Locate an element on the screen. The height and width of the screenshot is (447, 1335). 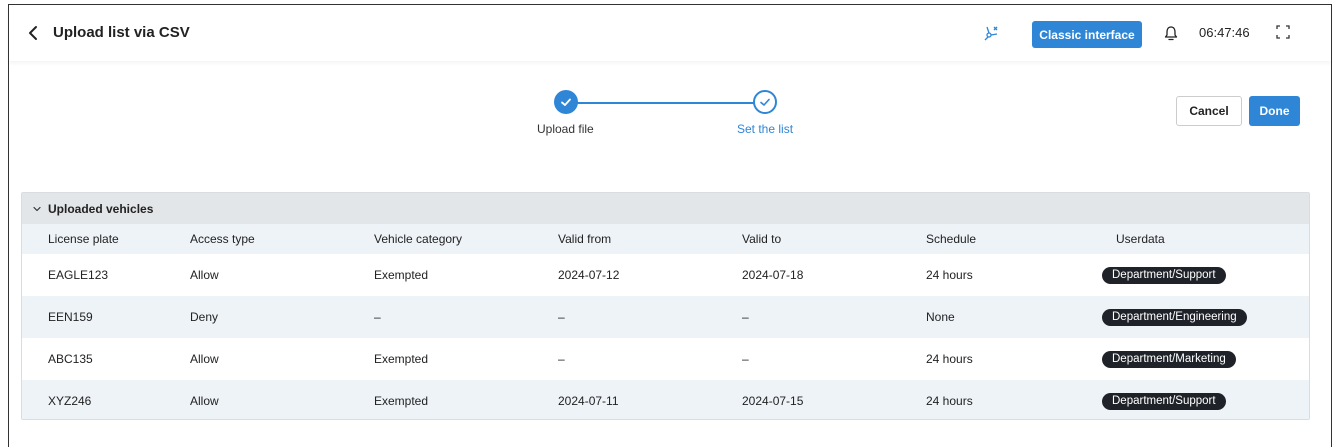
column-header-valid-from: Valid from is located at coordinates (650, 239).